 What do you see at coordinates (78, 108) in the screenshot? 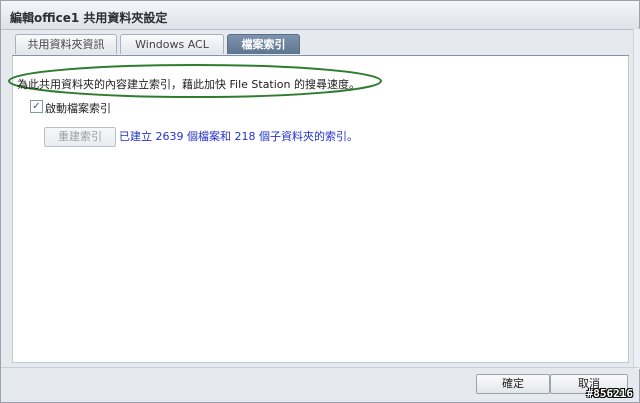
I see `enable-index-label: 啟動檔案索引` at bounding box center [78, 108].